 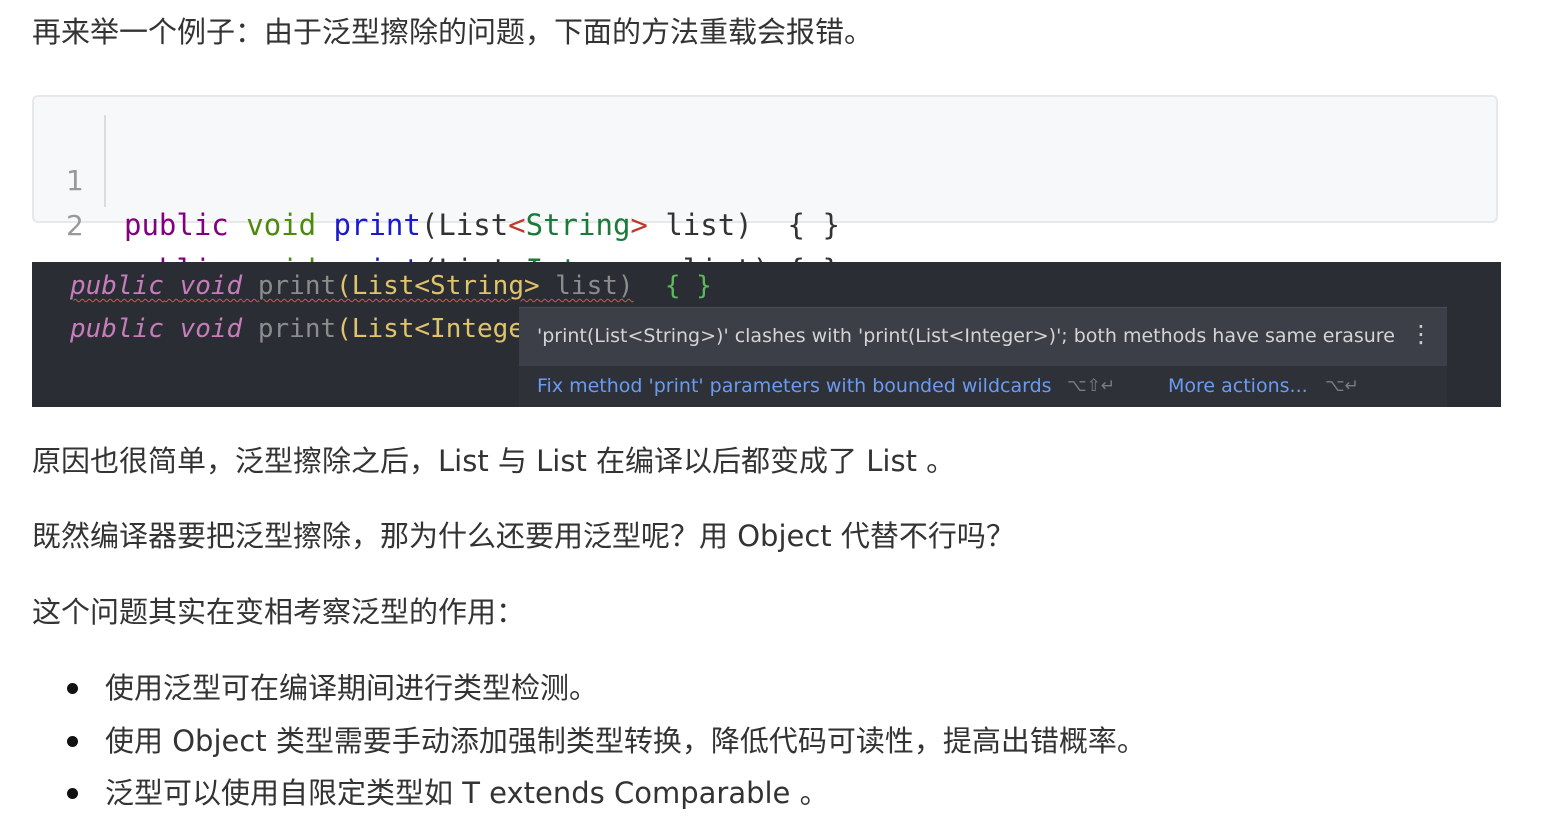 What do you see at coordinates (586, 286) in the screenshot?
I see `param-name: list)` at bounding box center [586, 286].